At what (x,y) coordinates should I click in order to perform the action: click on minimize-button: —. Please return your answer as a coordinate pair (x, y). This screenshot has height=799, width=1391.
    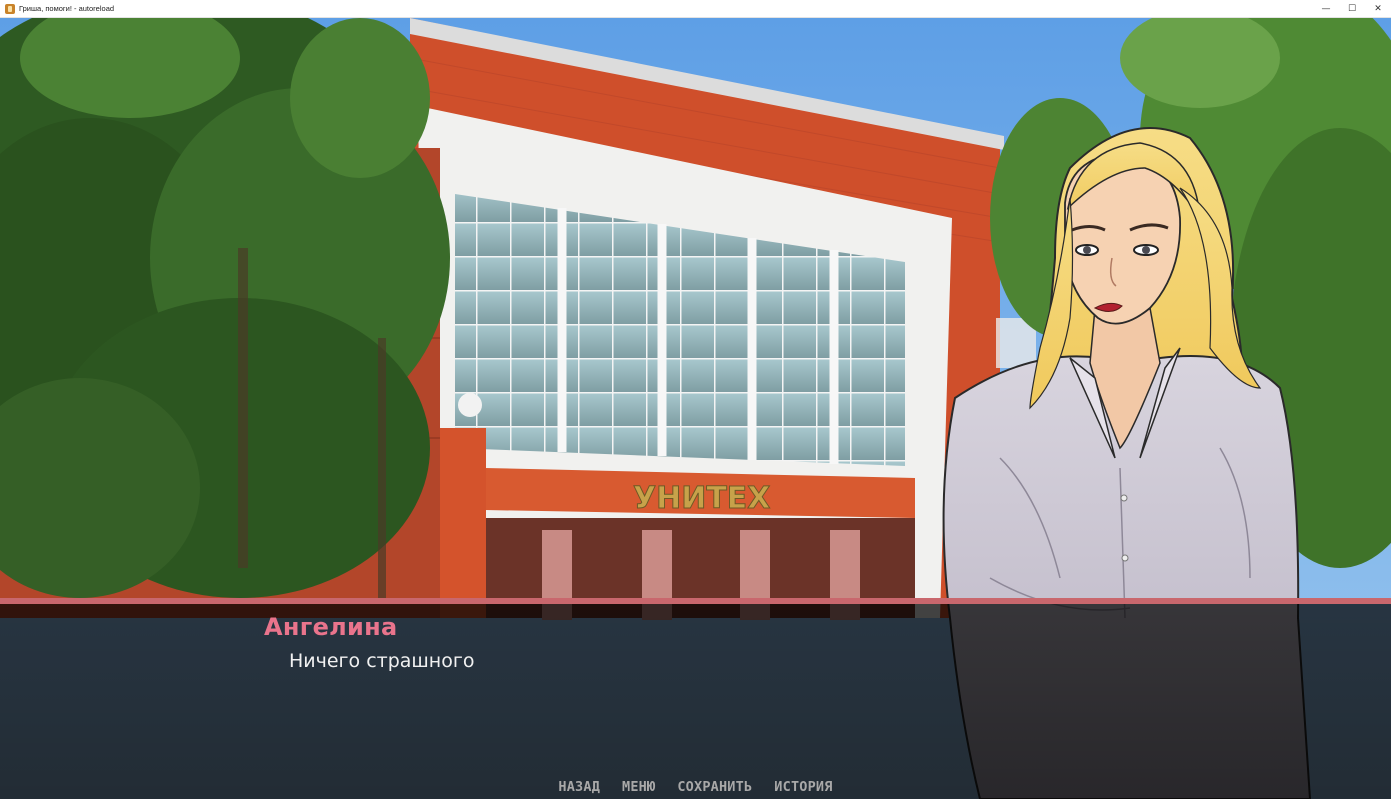
    Looking at the image, I should click on (1326, 8).